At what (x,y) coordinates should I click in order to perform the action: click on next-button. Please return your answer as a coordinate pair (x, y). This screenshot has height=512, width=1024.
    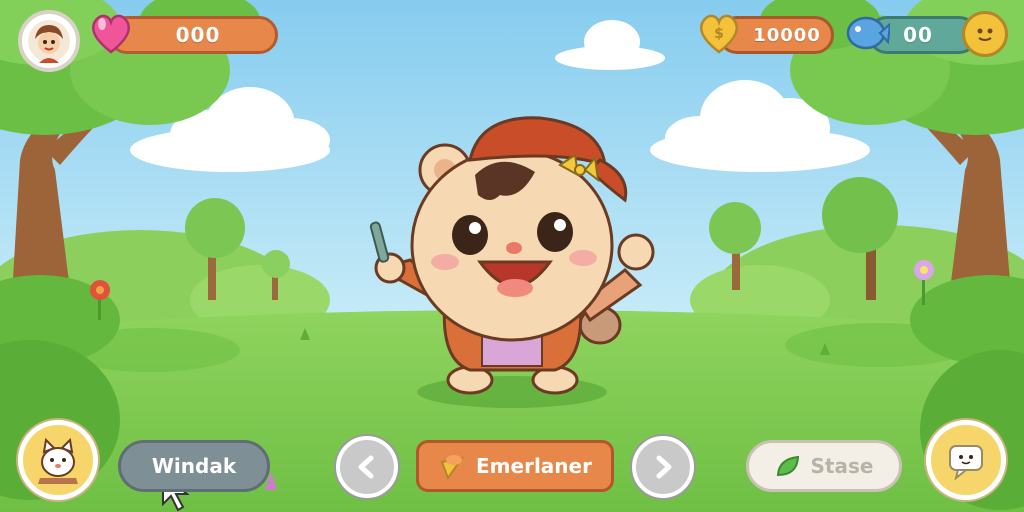
    Looking at the image, I should click on (663, 467).